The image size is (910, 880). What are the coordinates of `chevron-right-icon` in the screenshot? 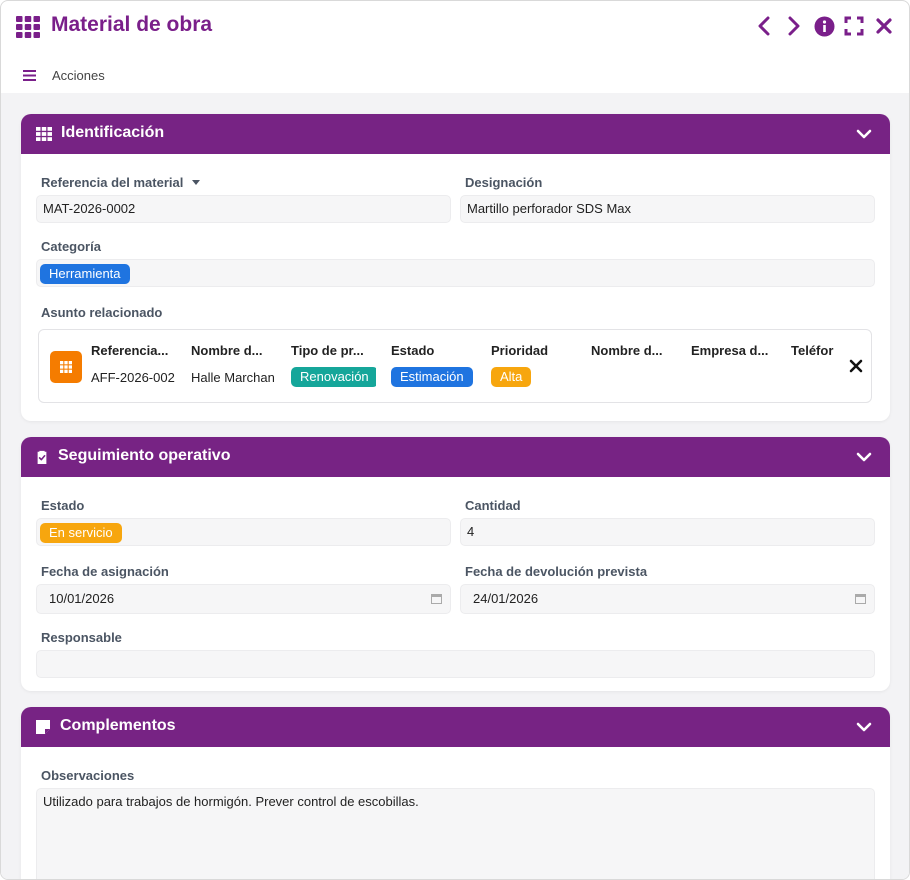 It's located at (794, 26).